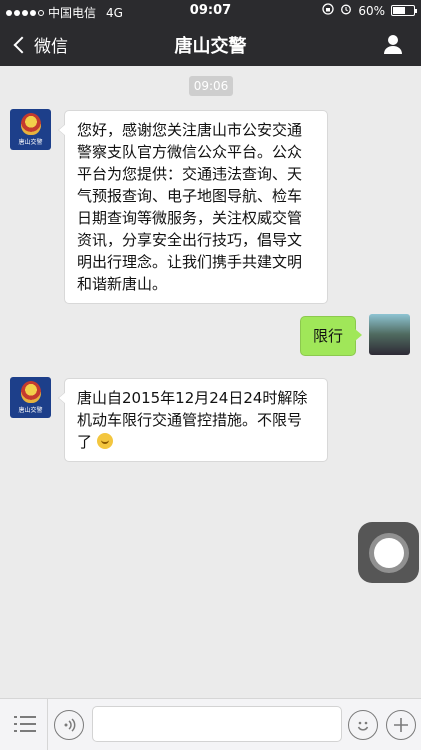  I want to click on assistive-touch-button, so click(388, 552).